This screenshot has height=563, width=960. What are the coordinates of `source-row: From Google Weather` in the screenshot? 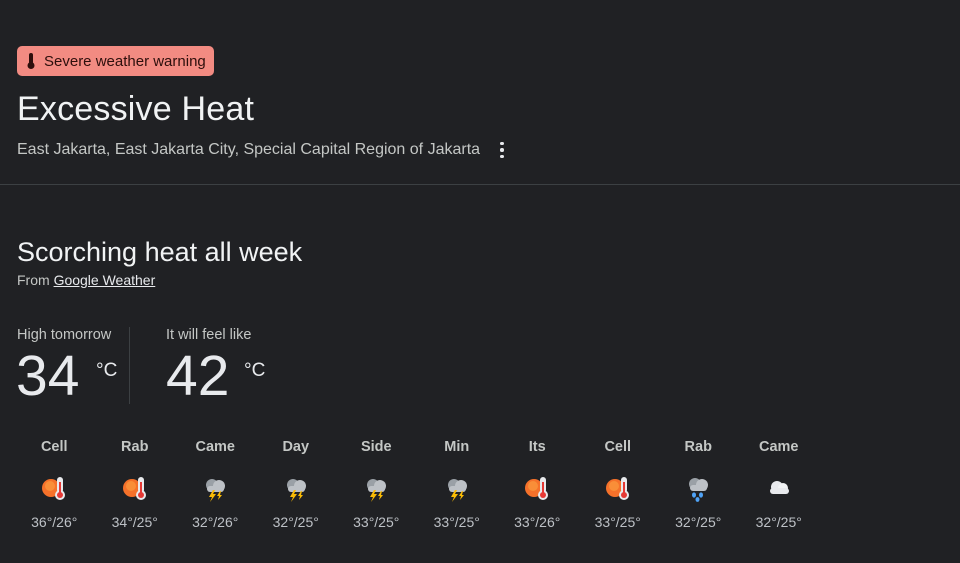 It's located at (86, 280).